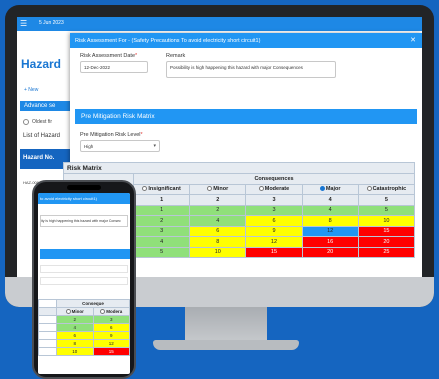 The image size is (439, 379). Describe the element at coordinates (386, 252) in the screenshot. I see `risk-cell: 25` at that location.